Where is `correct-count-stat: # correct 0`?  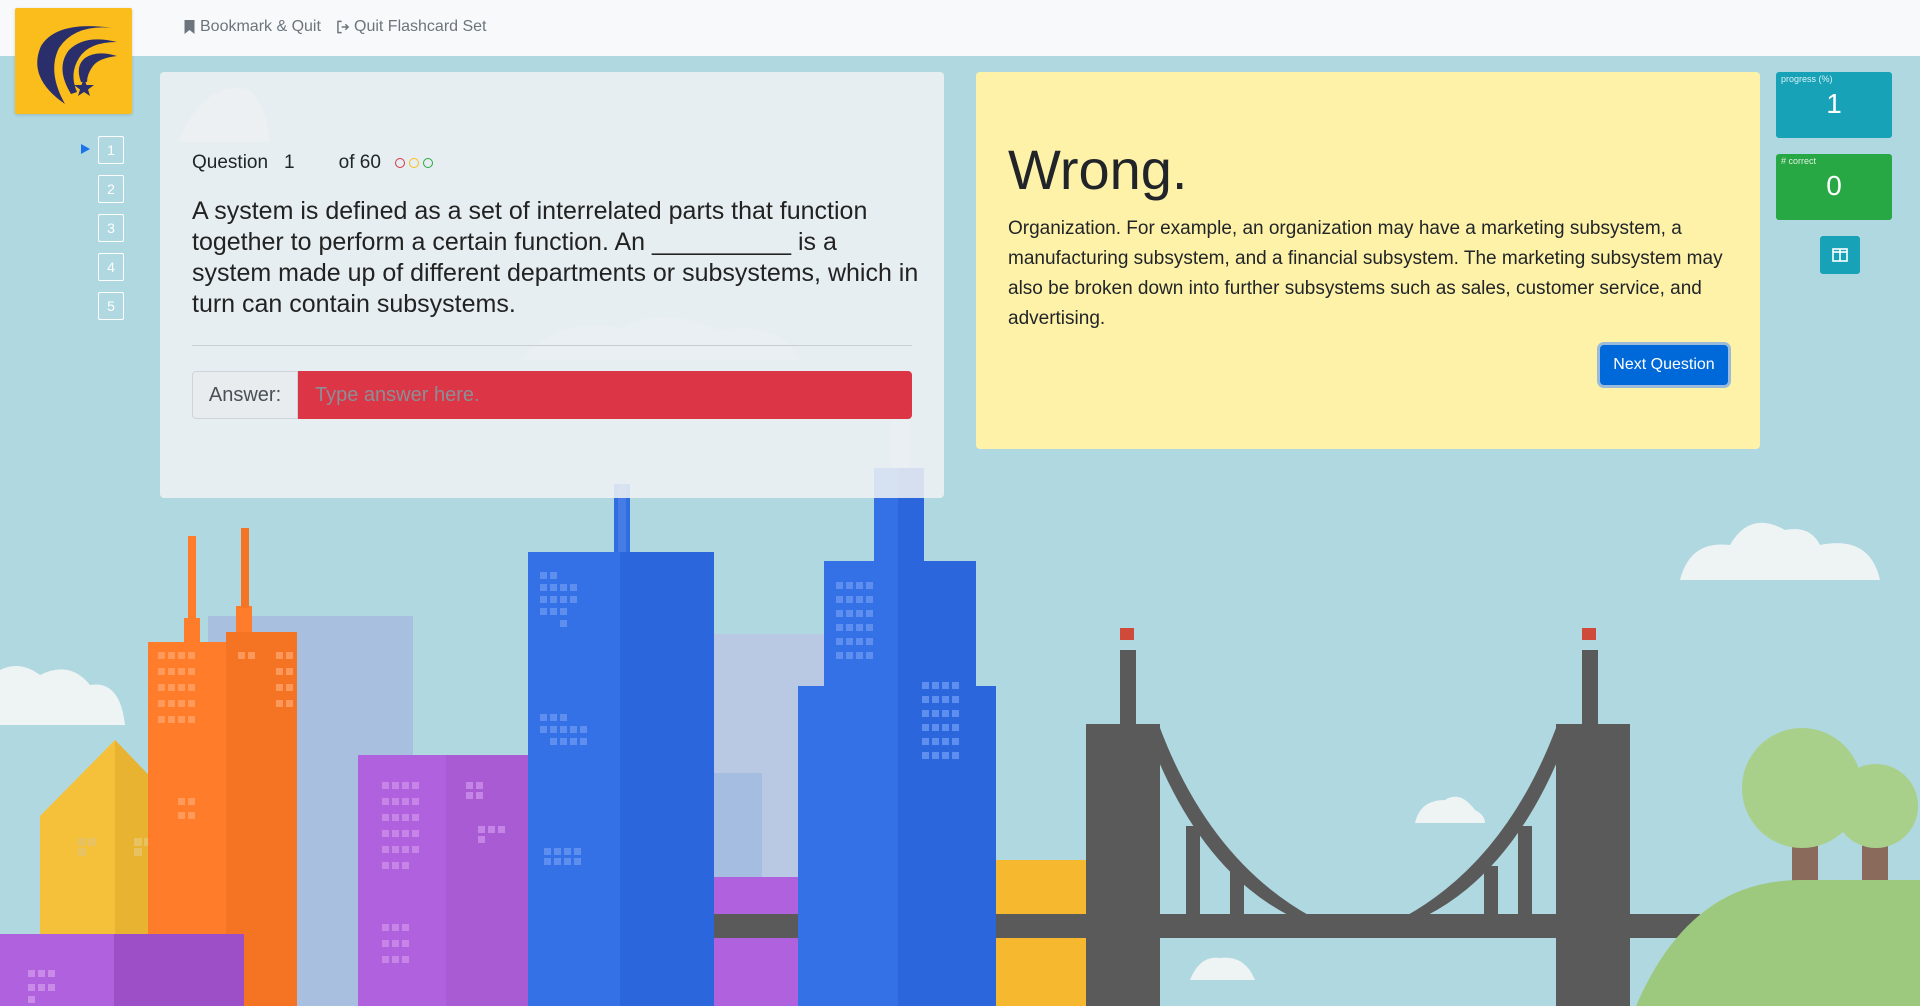
correct-count-stat: # correct 0 is located at coordinates (1834, 187).